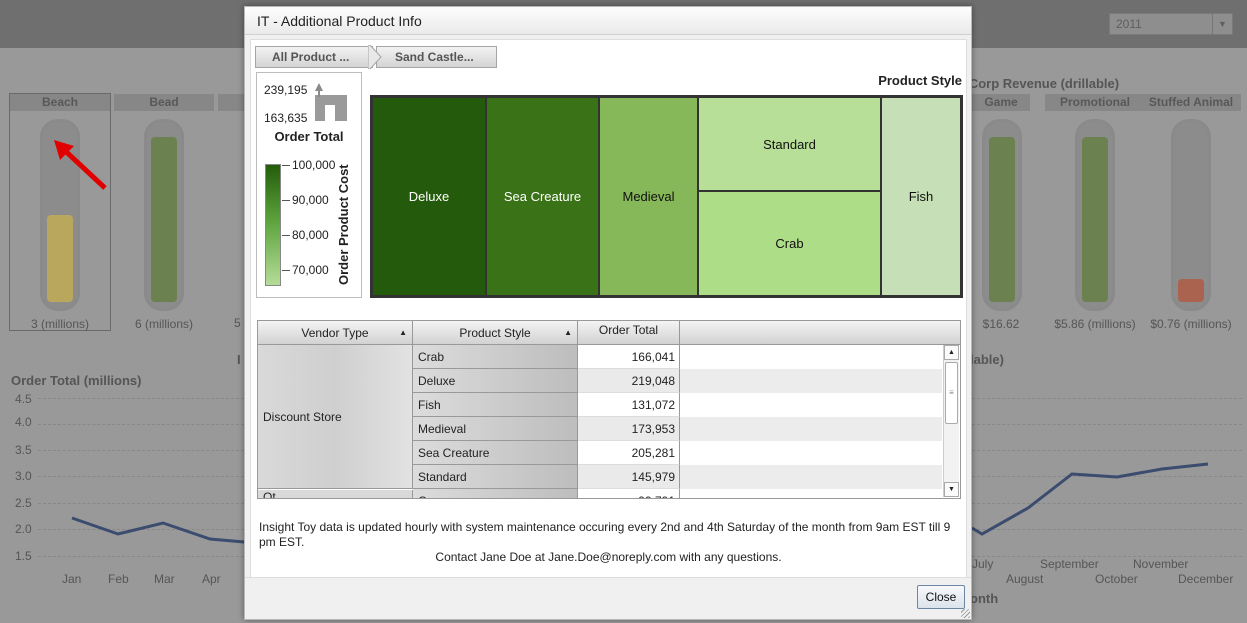 This screenshot has width=1247, height=623. What do you see at coordinates (335, 494) in the screenshot?
I see `vendor-cell-other: Ot` at bounding box center [335, 494].